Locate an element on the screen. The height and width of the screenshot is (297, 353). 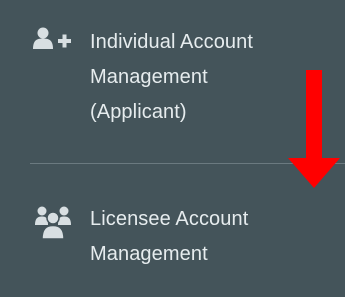
label-line: (Applicant) is located at coordinates (138, 112).